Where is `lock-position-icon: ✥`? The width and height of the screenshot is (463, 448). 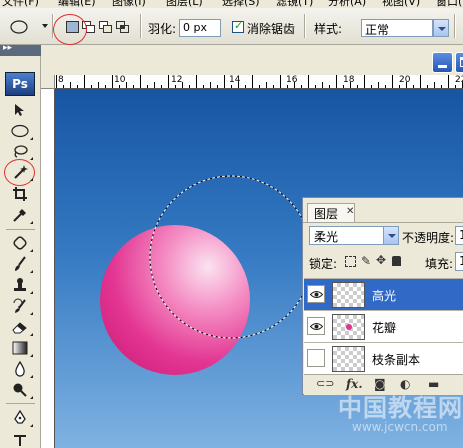
lock-position-icon: ✥ is located at coordinates (381, 260).